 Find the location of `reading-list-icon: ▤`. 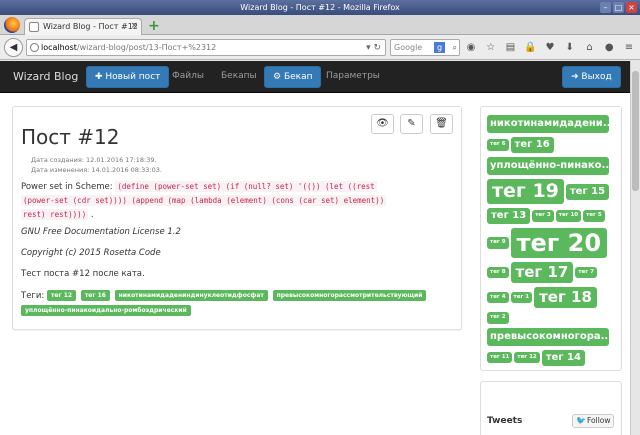

reading-list-icon: ▤ is located at coordinates (511, 47).